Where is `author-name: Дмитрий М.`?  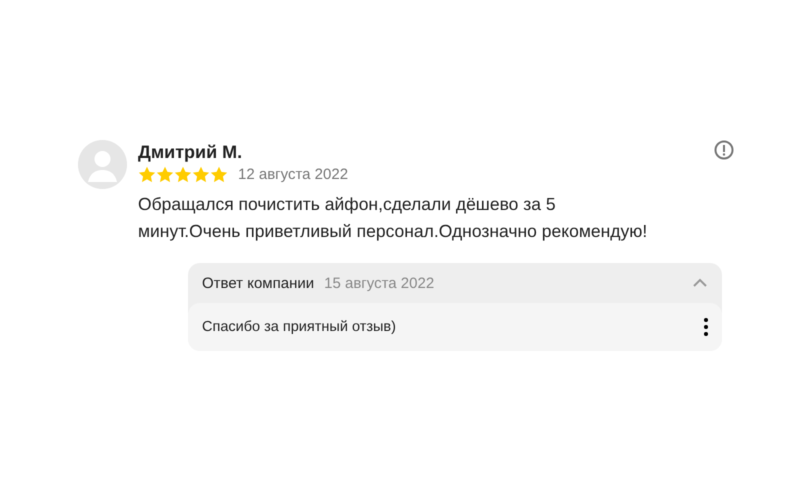
author-name: Дмитрий М. is located at coordinates (438, 152).